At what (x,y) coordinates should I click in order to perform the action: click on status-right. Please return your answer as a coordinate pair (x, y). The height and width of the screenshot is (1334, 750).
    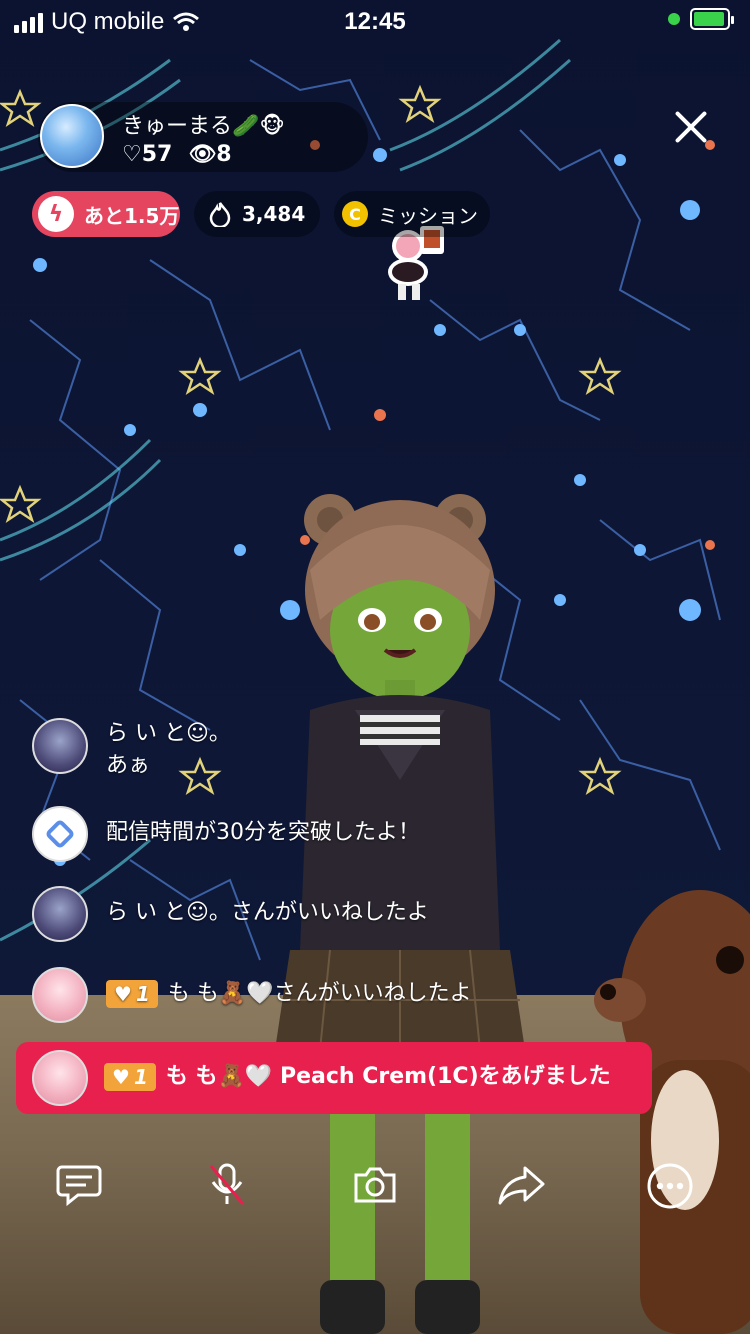
    Looking at the image, I should click on (701, 19).